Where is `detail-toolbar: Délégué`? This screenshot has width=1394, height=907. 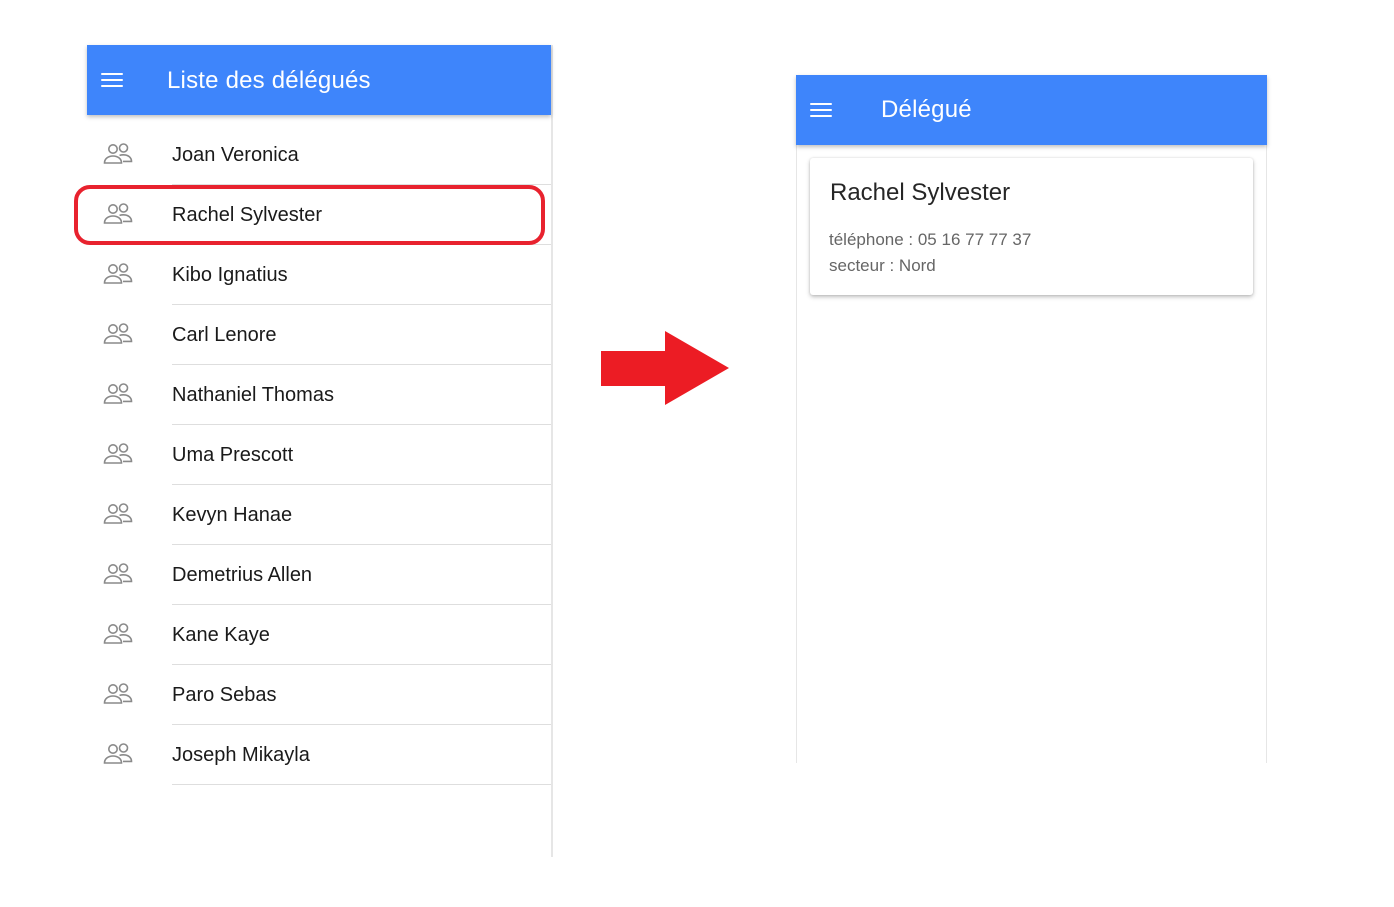 detail-toolbar: Délégué is located at coordinates (1031, 110).